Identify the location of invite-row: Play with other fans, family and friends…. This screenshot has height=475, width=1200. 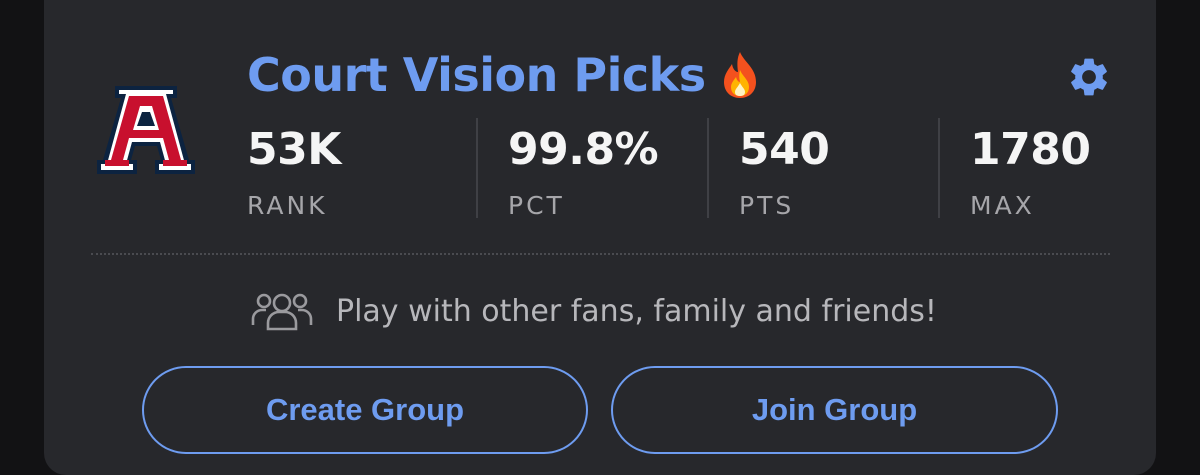
(593, 311).